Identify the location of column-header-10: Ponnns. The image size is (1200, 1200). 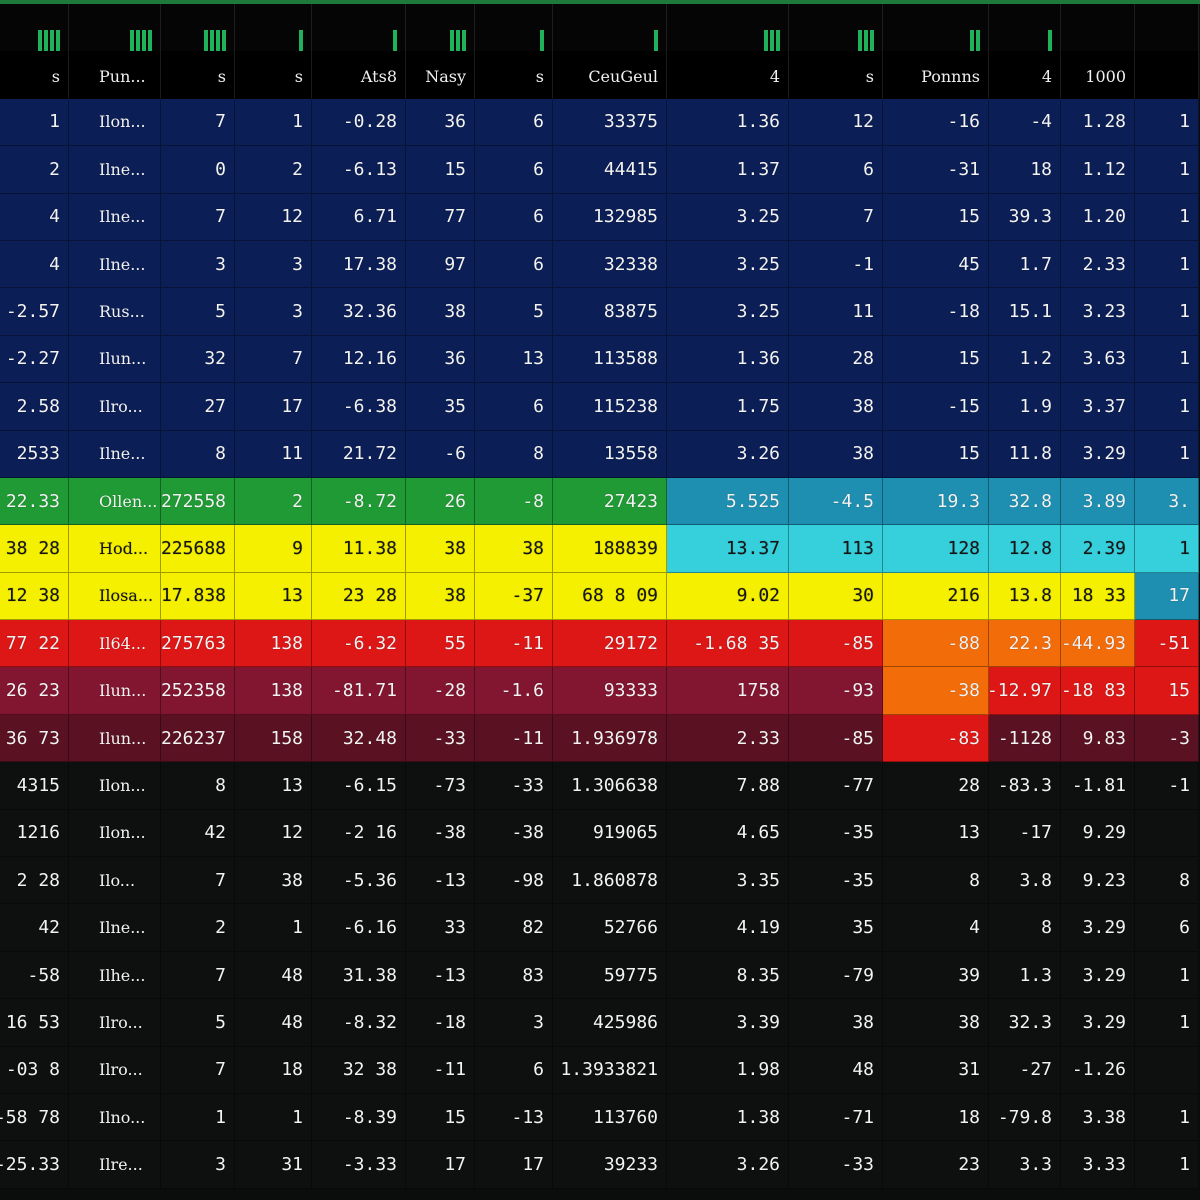
(936, 77).